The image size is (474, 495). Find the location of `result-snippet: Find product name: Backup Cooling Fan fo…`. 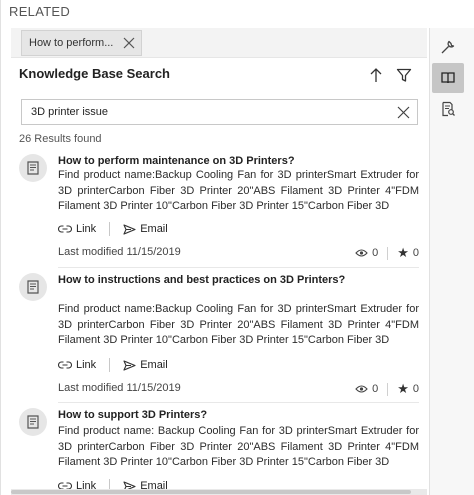

result-snippet: Find product name: Backup Cooling Fan fo… is located at coordinates (238, 446).